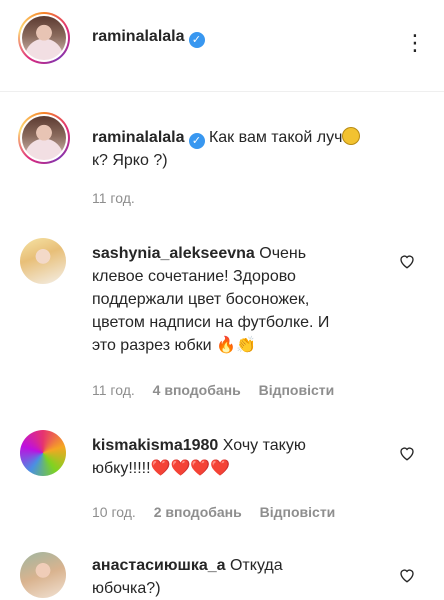 This screenshot has width=444, height=600. What do you see at coordinates (113, 390) in the screenshot?
I see `comment-1-time: 11 год.` at bounding box center [113, 390].